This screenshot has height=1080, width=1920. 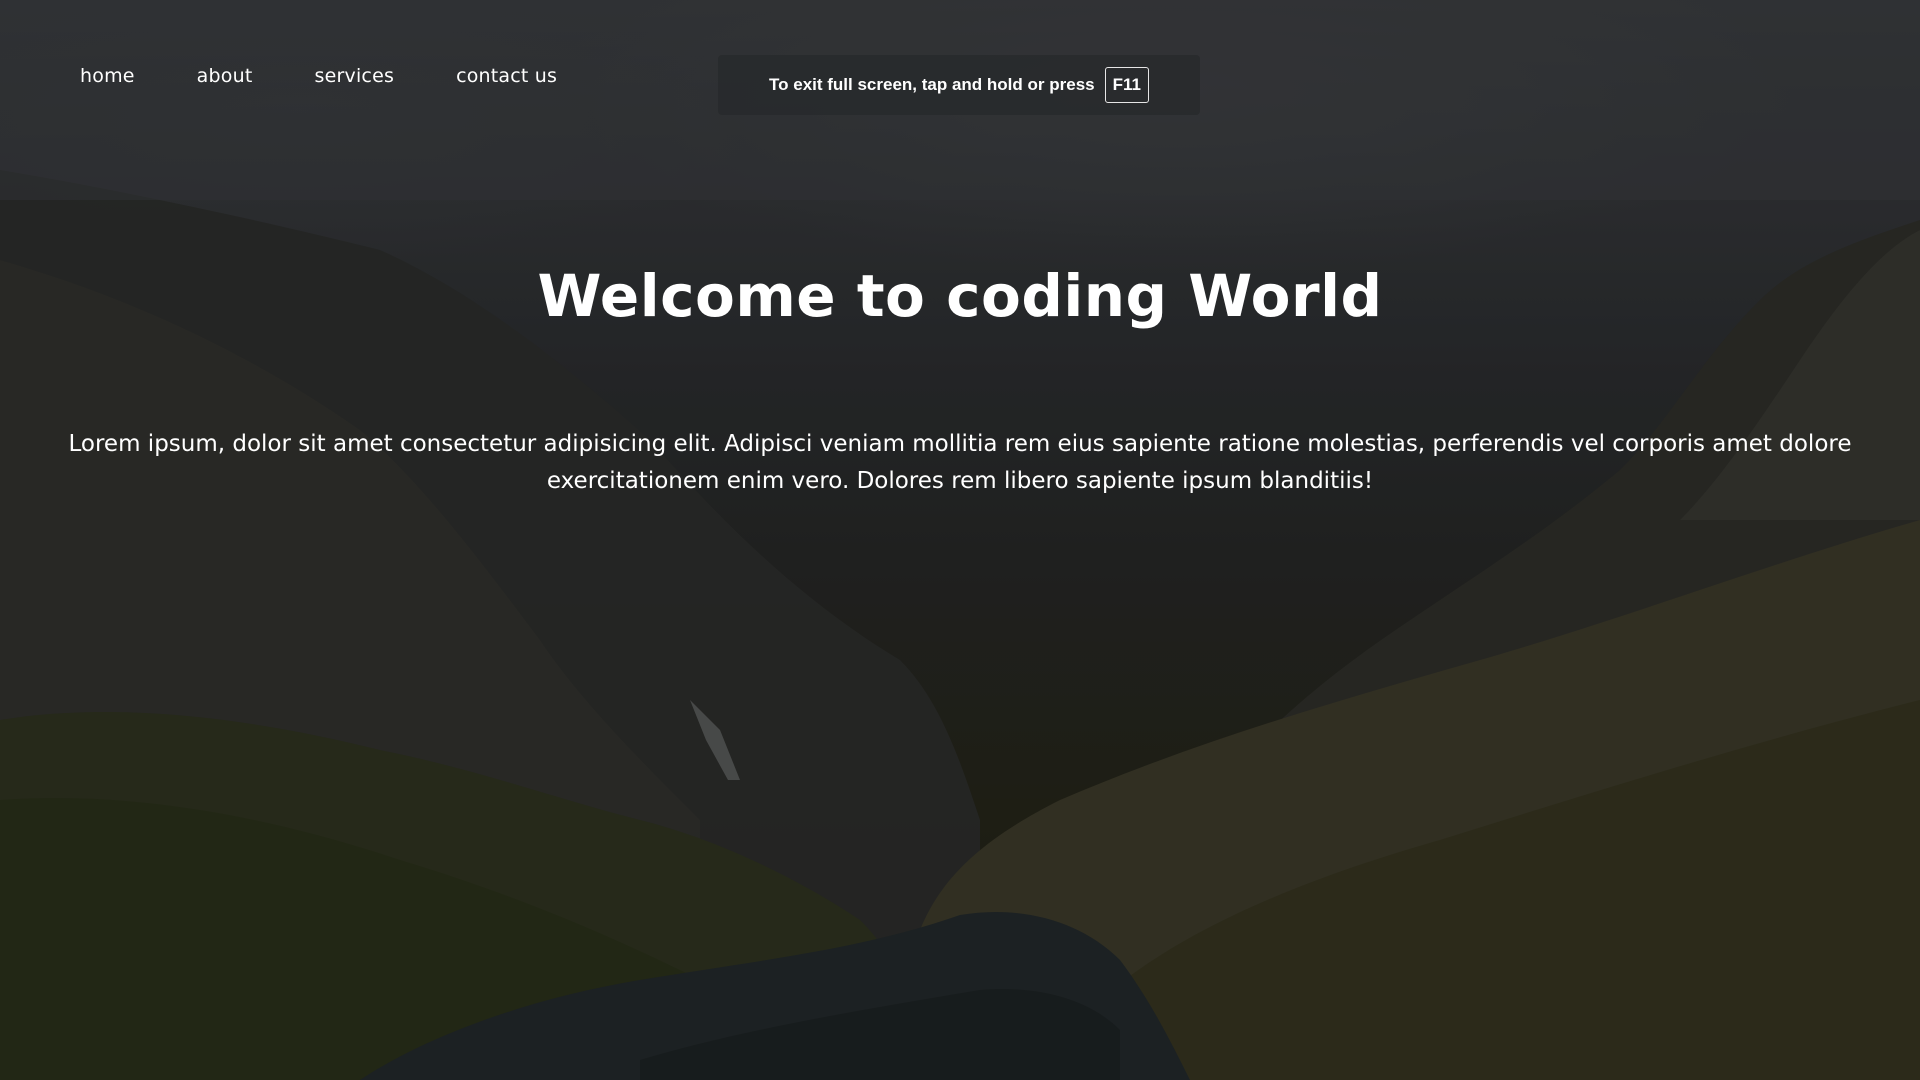 I want to click on hero-title: Welcome to coding World, so click(x=960, y=296).